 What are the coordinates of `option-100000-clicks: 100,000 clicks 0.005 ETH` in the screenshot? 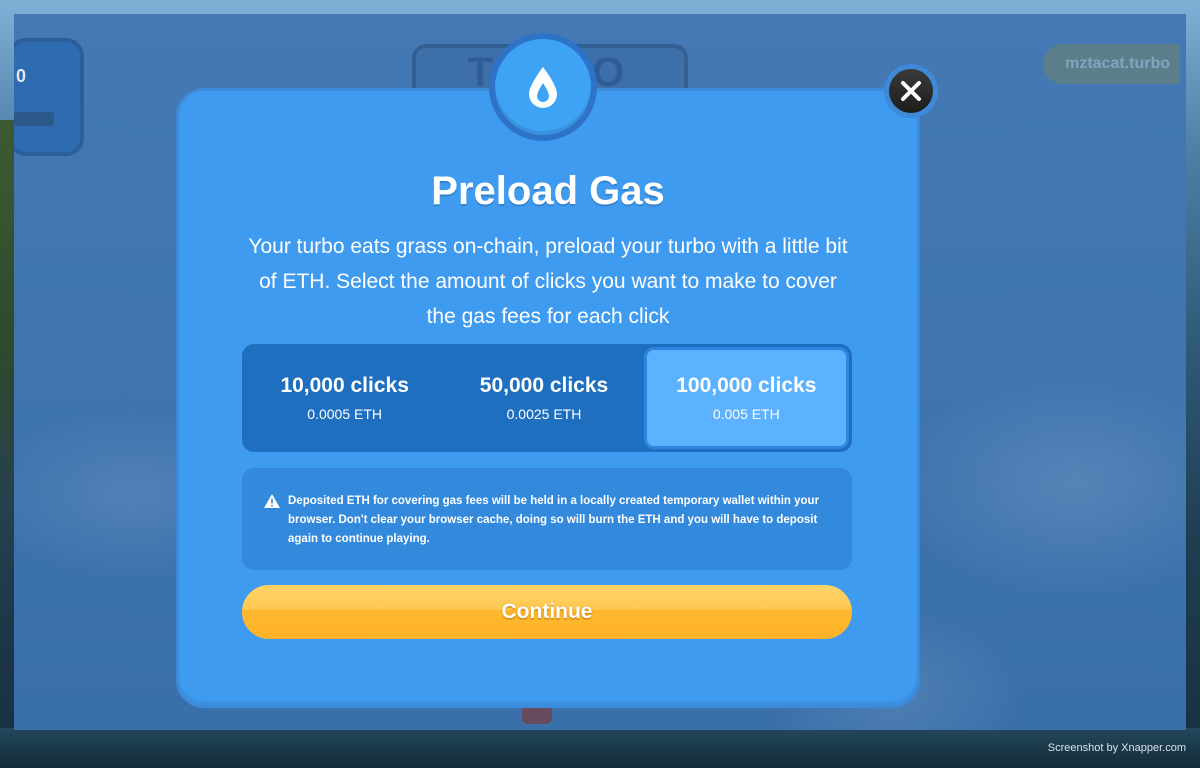 It's located at (746, 398).